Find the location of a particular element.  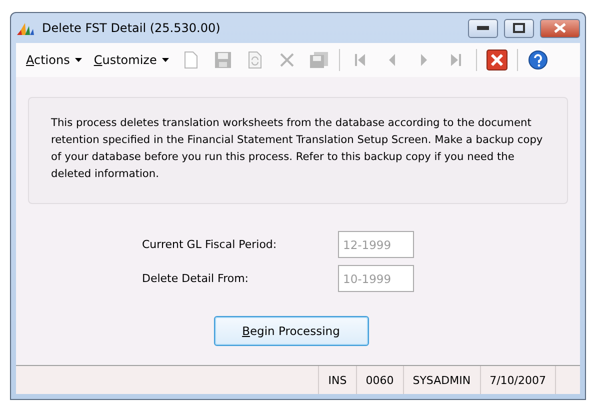

minimize-button is located at coordinates (483, 28).